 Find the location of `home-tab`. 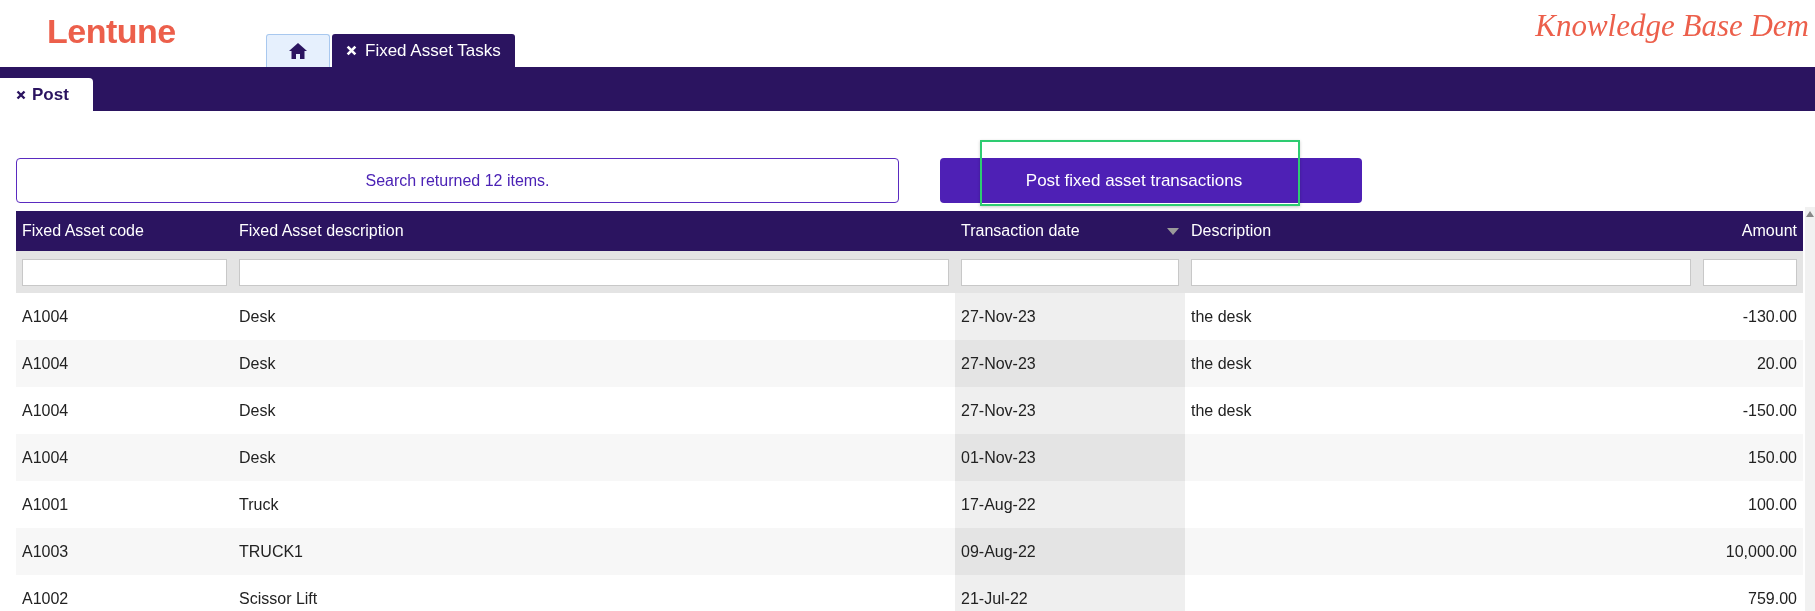

home-tab is located at coordinates (298, 50).